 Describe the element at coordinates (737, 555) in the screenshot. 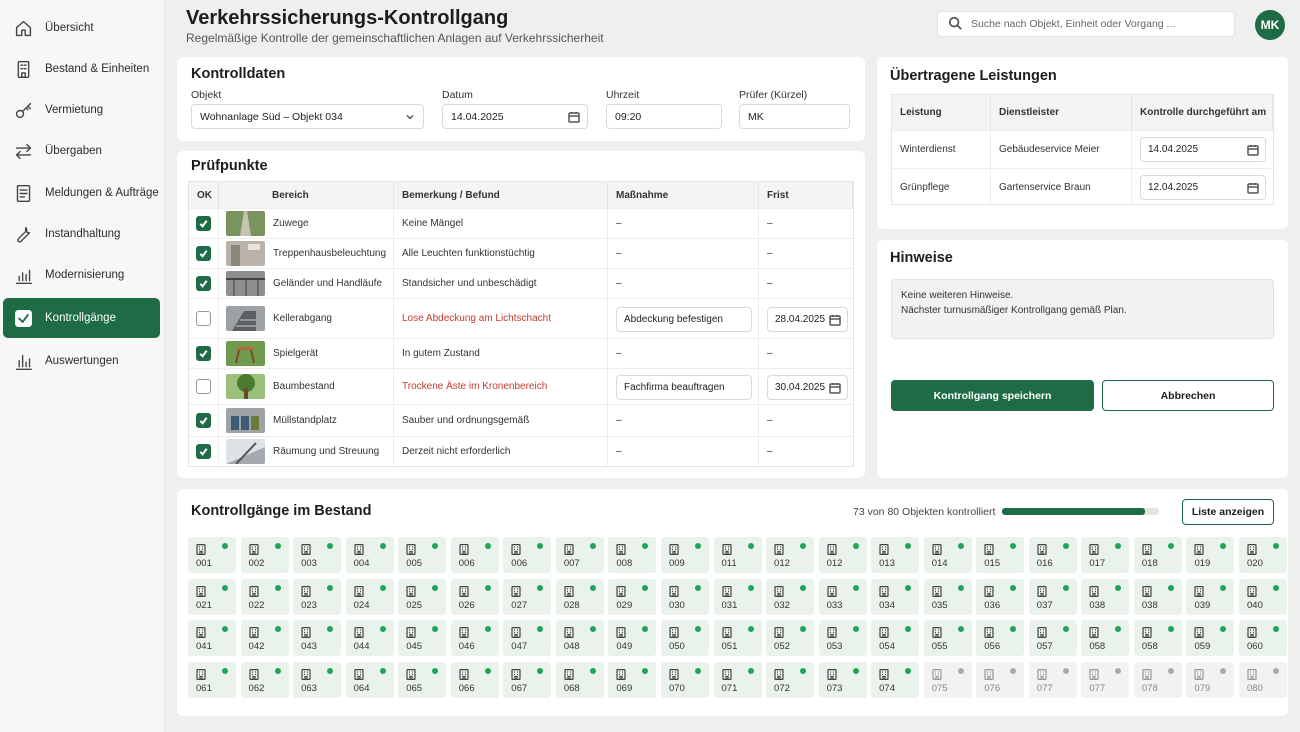

I see `object-tile: 011` at that location.